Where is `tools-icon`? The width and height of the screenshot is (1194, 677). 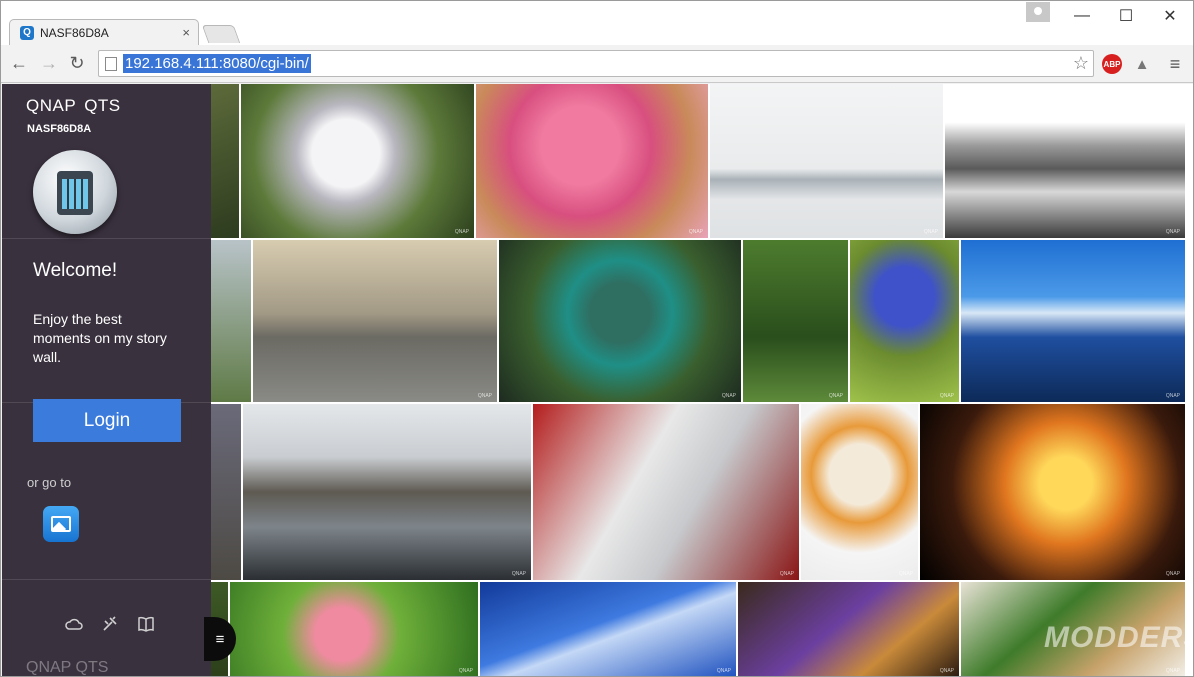 tools-icon is located at coordinates (110, 624).